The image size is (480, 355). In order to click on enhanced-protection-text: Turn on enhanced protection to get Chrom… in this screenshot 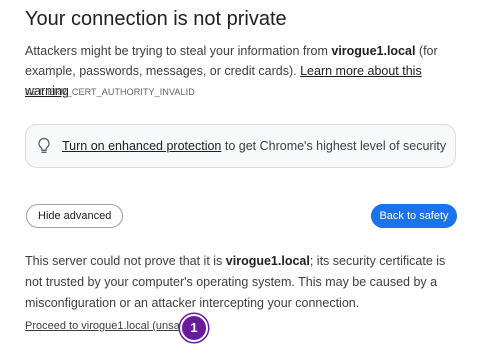, I will do `click(254, 146)`.